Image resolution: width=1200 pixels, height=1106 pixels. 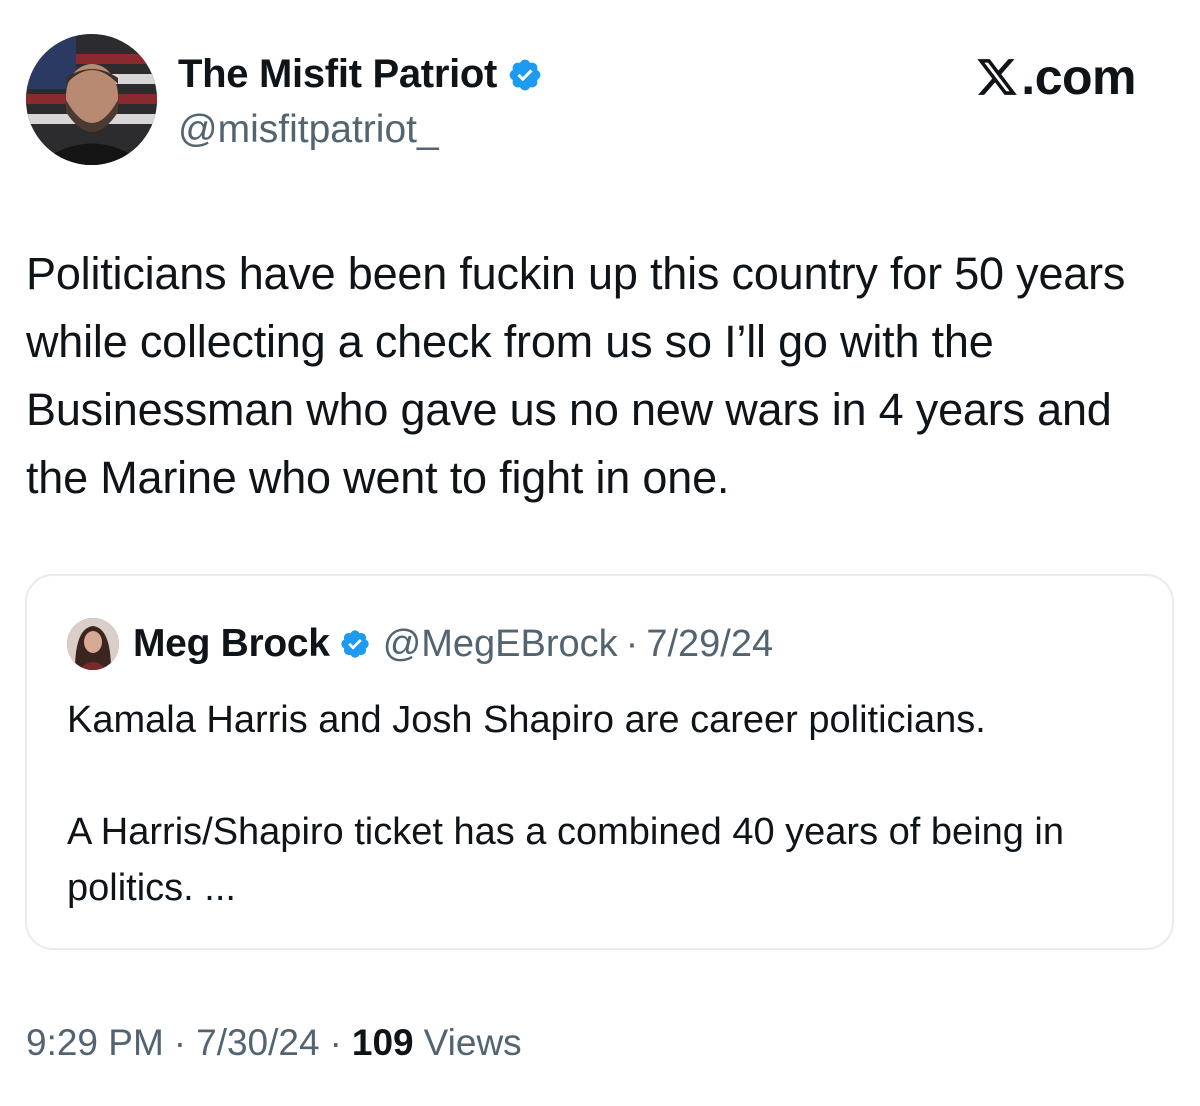 What do you see at coordinates (308, 130) in the screenshot?
I see `author-handle: @misfitpatriot_` at bounding box center [308, 130].